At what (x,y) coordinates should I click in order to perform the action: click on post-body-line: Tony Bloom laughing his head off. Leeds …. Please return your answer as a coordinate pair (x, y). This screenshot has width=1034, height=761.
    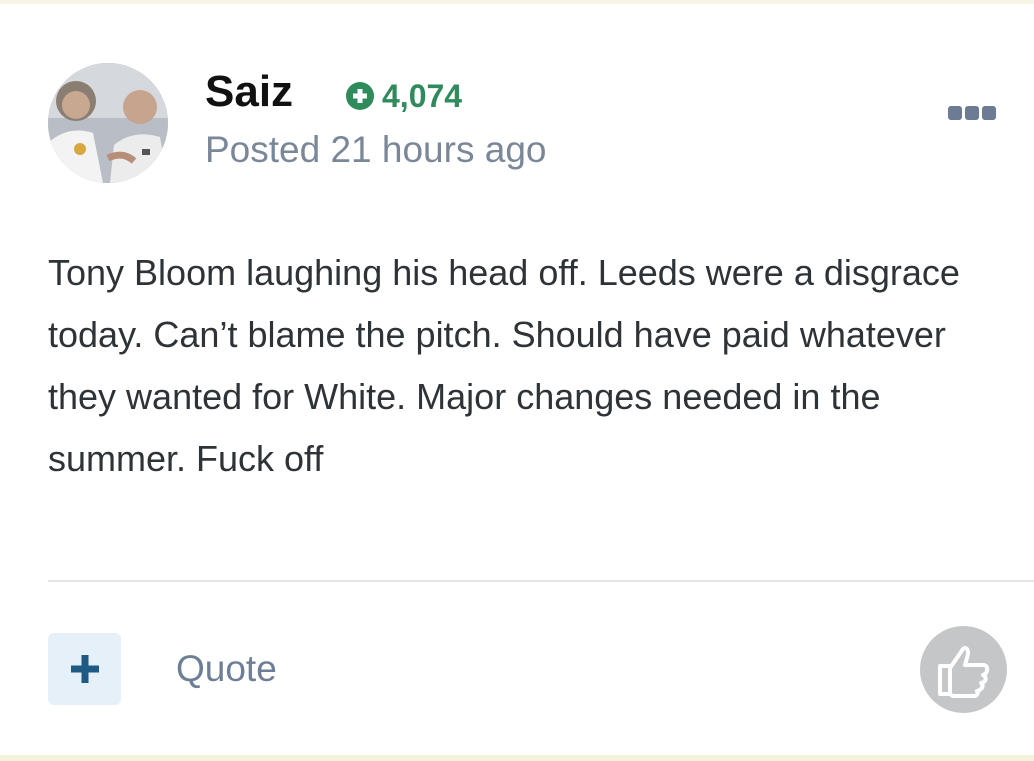
    Looking at the image, I should click on (504, 272).